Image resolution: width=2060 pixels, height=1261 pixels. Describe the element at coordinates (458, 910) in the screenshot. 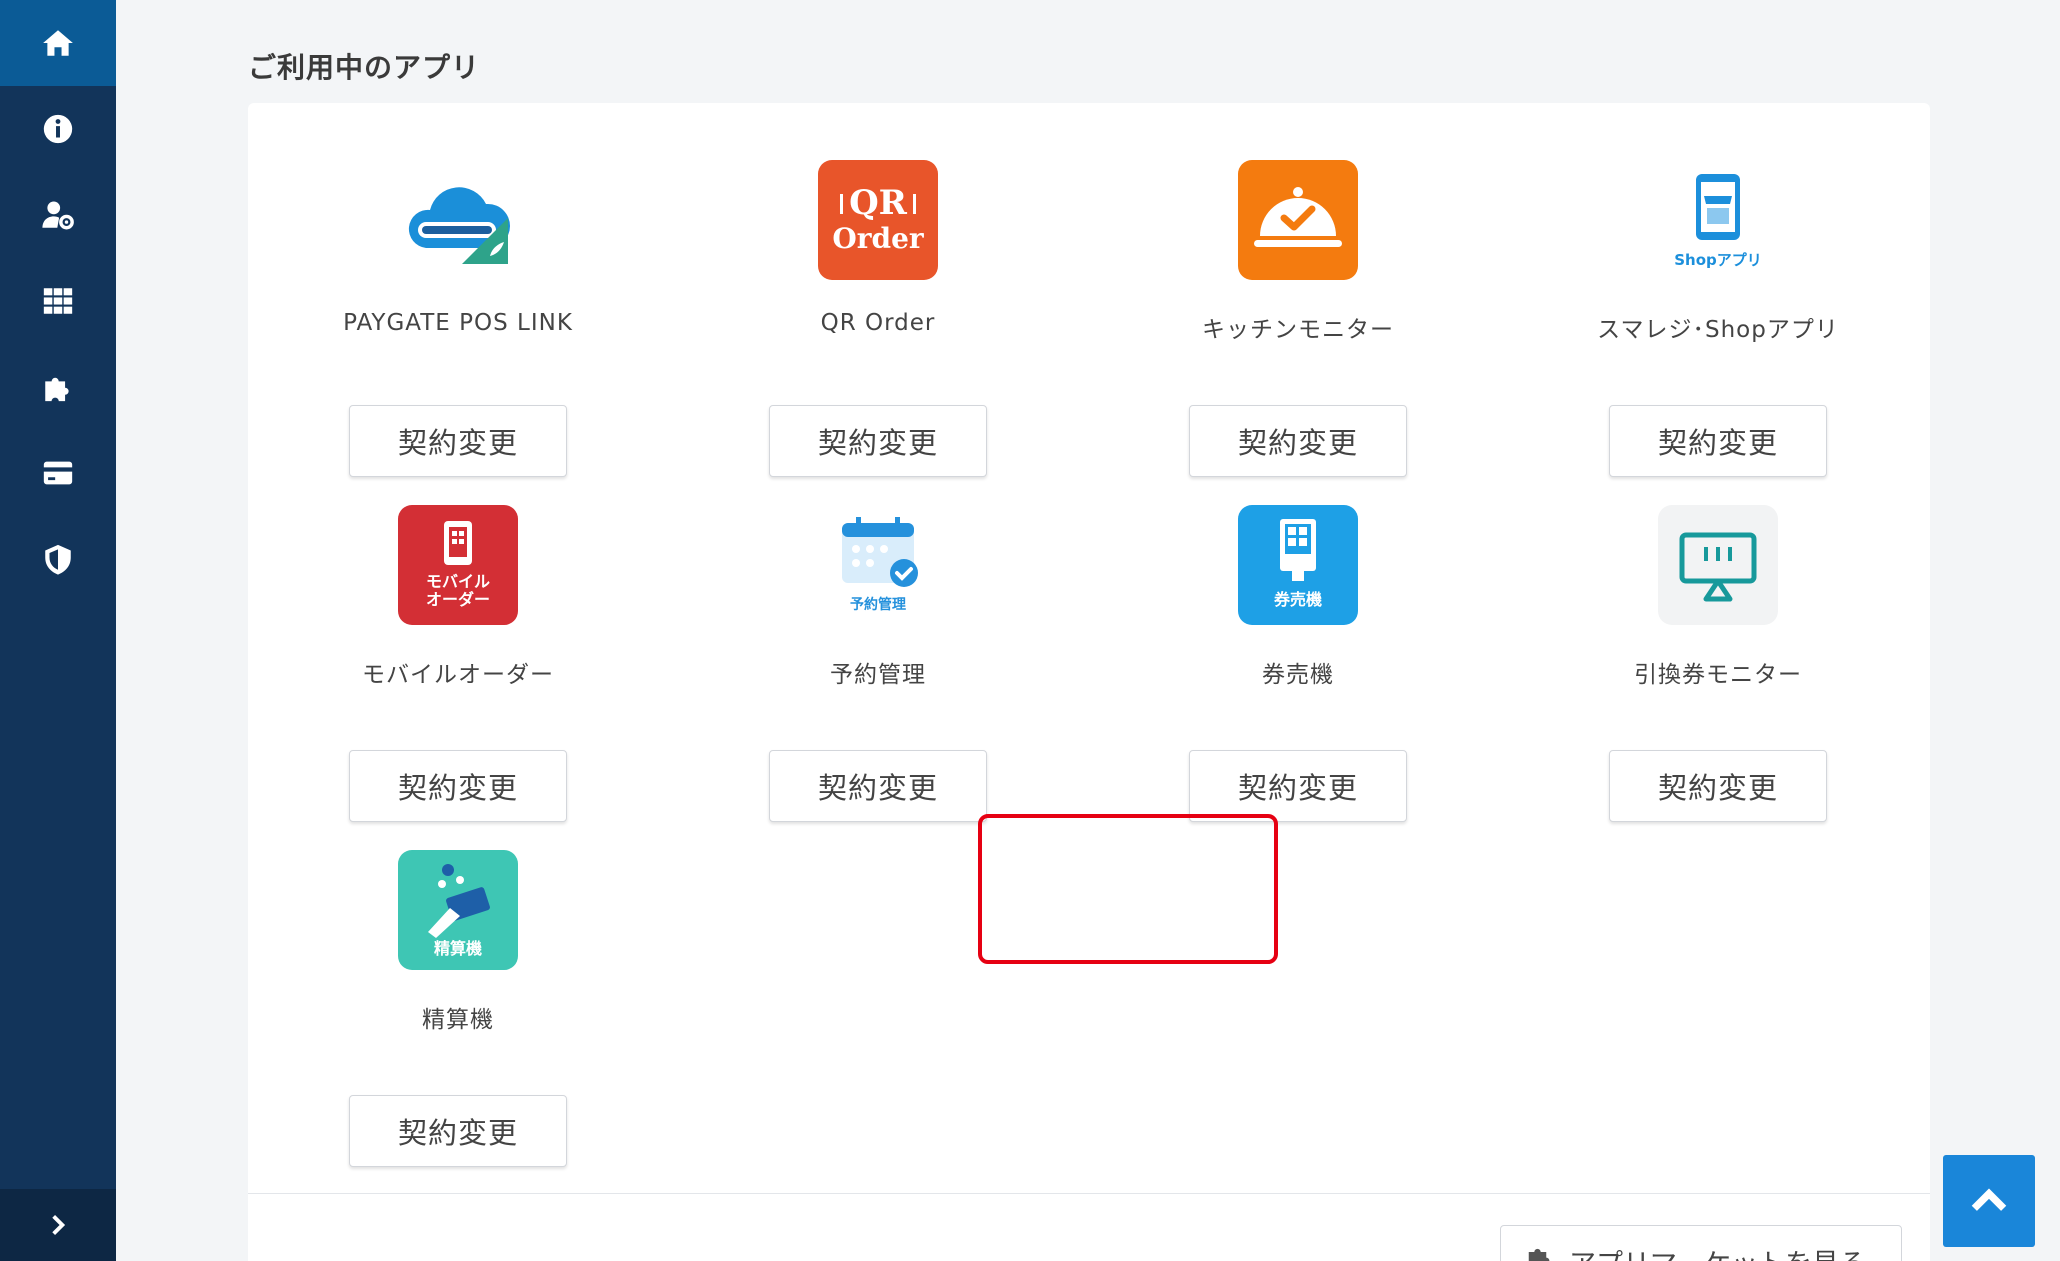

I see `payment-machine-icon: 精算機` at that location.